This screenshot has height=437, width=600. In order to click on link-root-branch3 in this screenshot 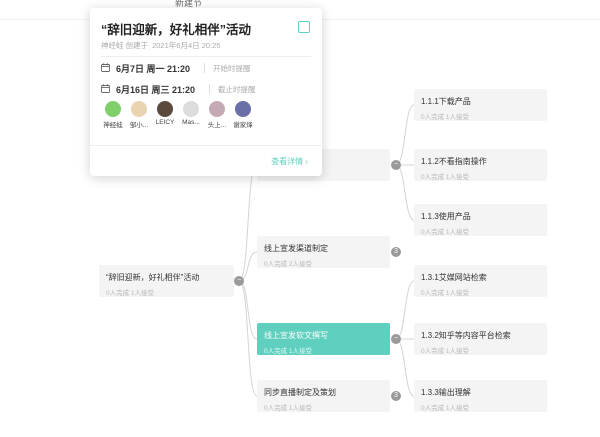, I will do `click(248, 310)`.